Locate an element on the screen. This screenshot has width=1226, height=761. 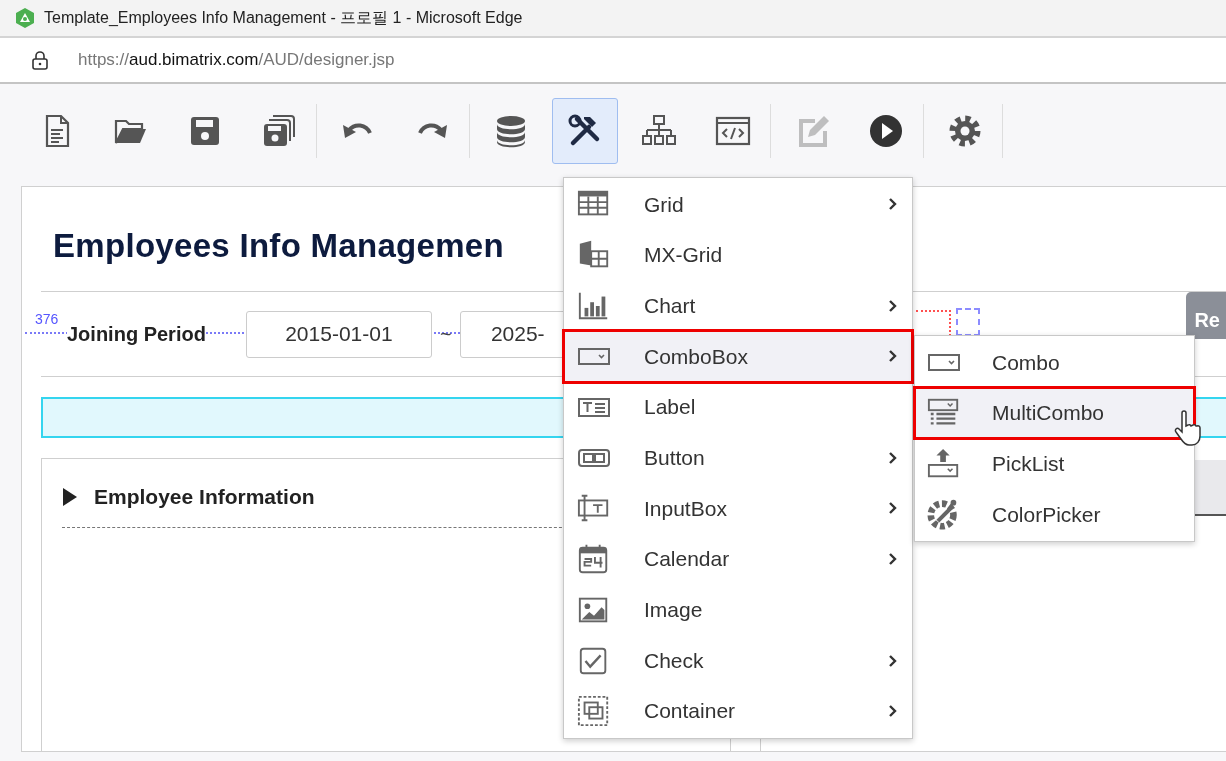
menu-item: PickList is located at coordinates (1054, 464).